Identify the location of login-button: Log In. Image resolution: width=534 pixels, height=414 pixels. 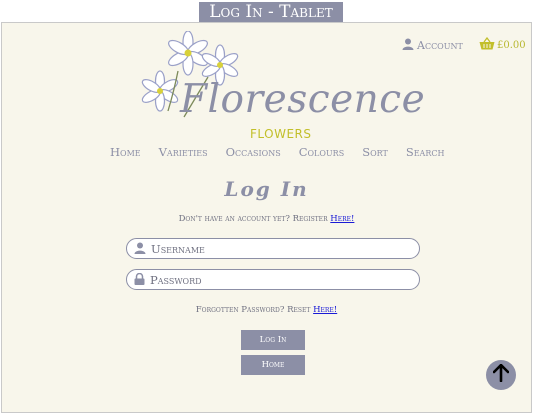
(273, 340).